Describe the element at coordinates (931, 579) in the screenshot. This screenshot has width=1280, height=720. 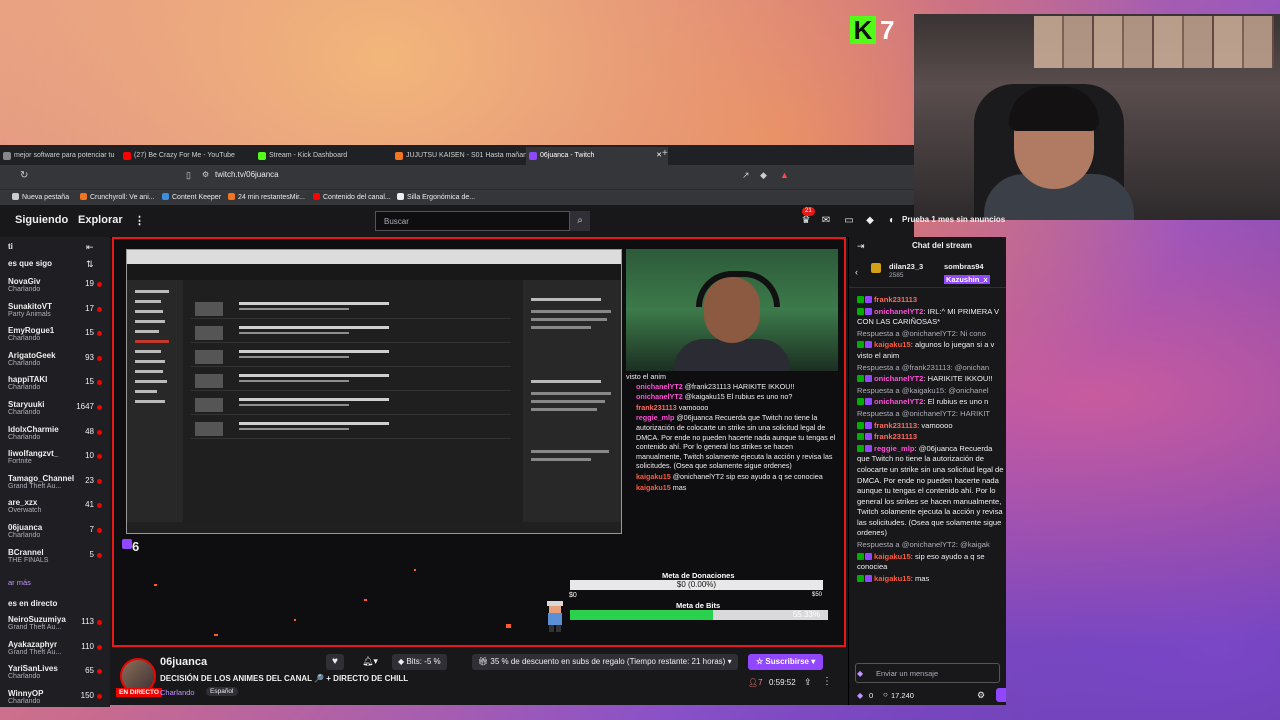
I see `chat-message: kaigaku15: mas` at that location.